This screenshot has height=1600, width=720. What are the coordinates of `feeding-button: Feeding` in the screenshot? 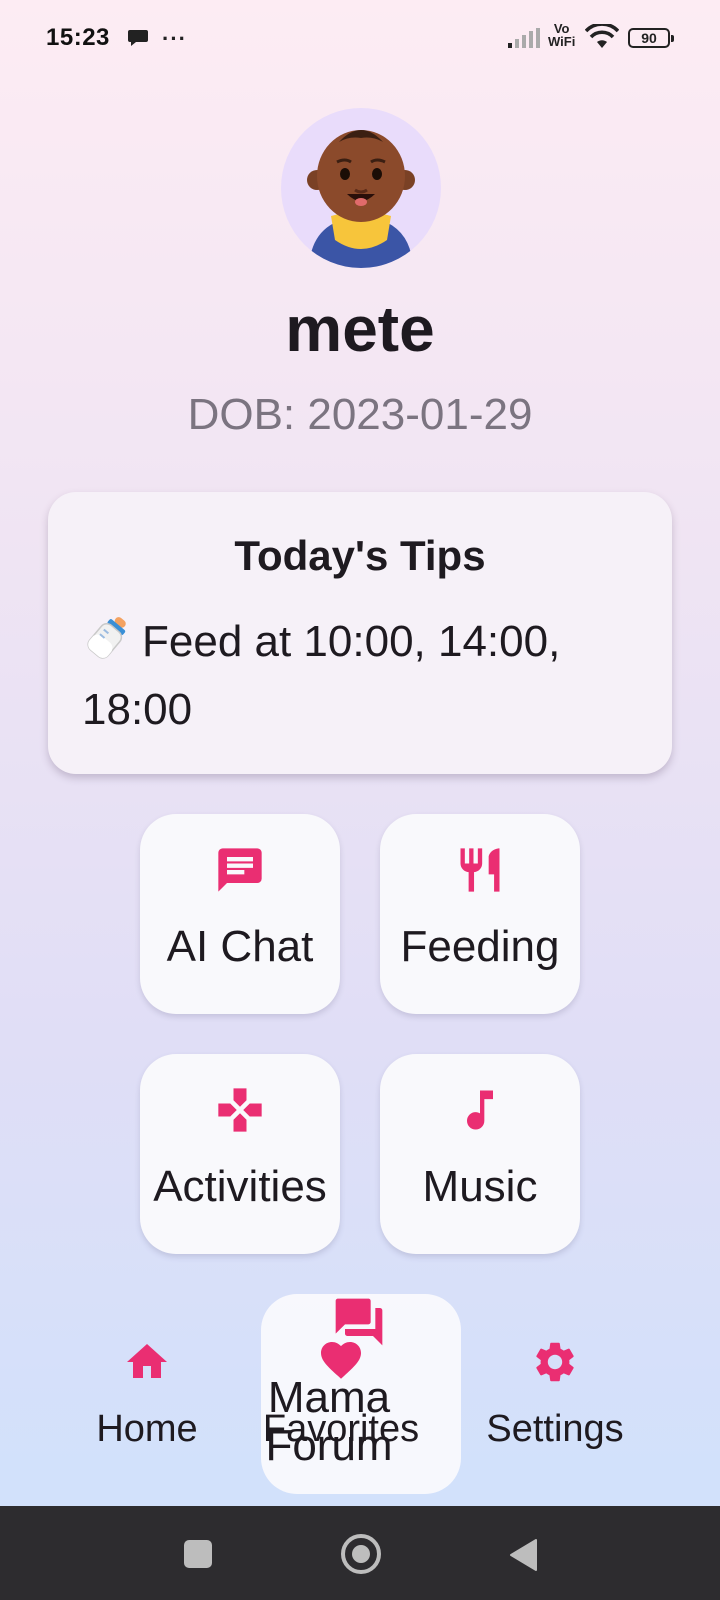 It's located at (480, 914).